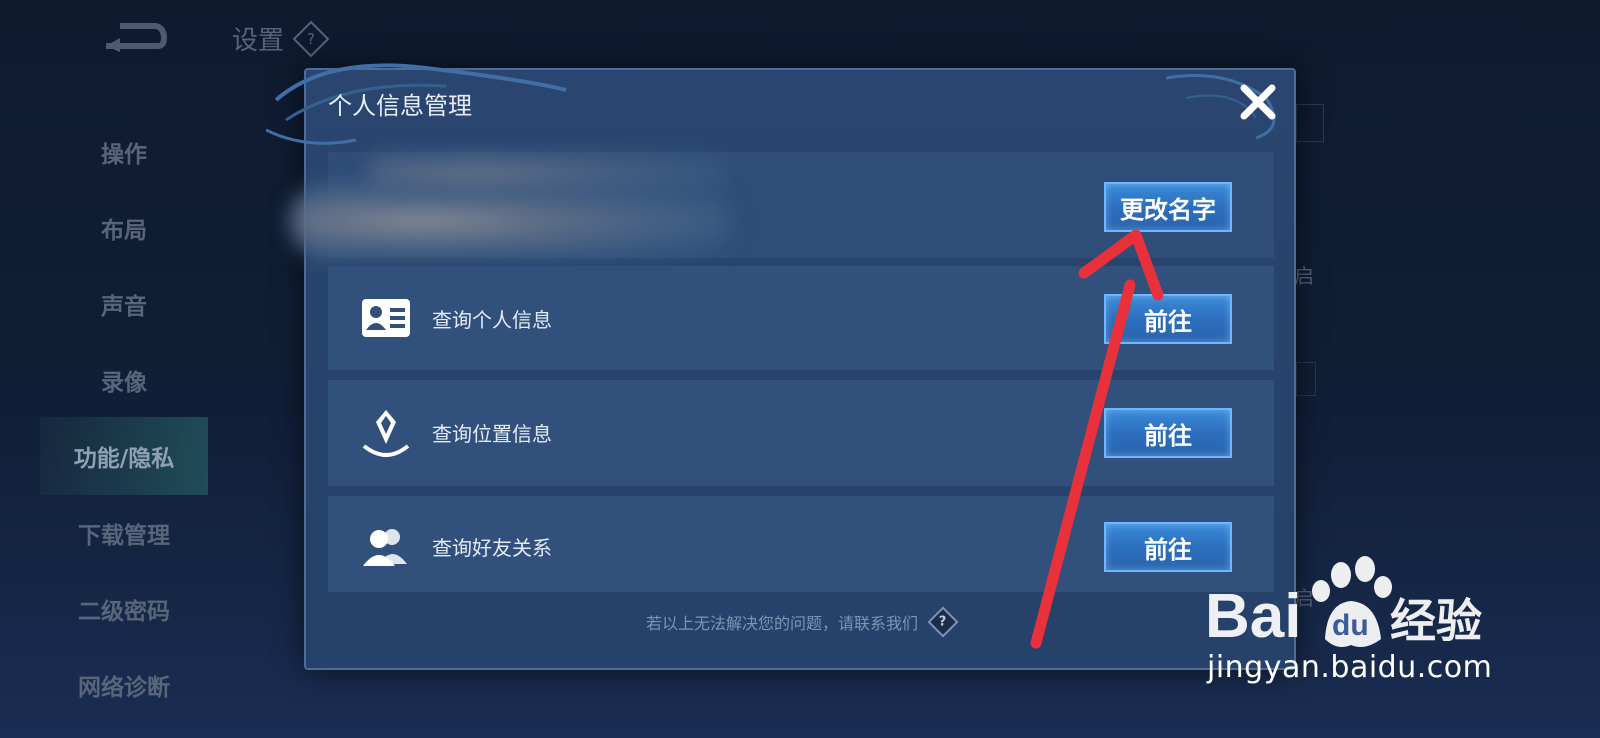 This screenshot has width=1600, height=738. I want to click on query-location-info-row: 查询位置信息 前往, so click(801, 433).